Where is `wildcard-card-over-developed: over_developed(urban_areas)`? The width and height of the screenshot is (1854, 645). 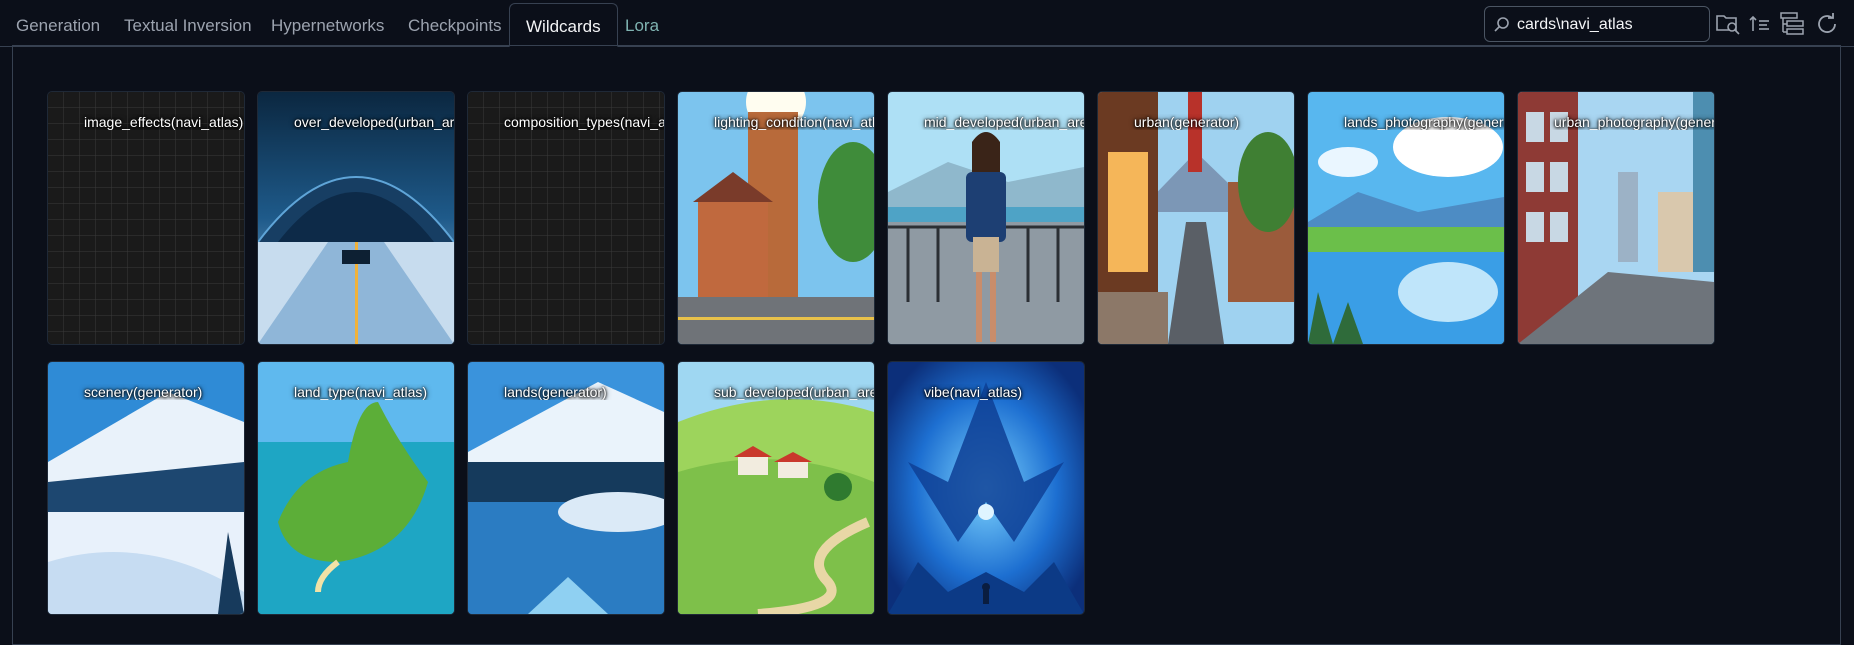 wildcard-card-over-developed: over_developed(urban_areas) is located at coordinates (356, 218).